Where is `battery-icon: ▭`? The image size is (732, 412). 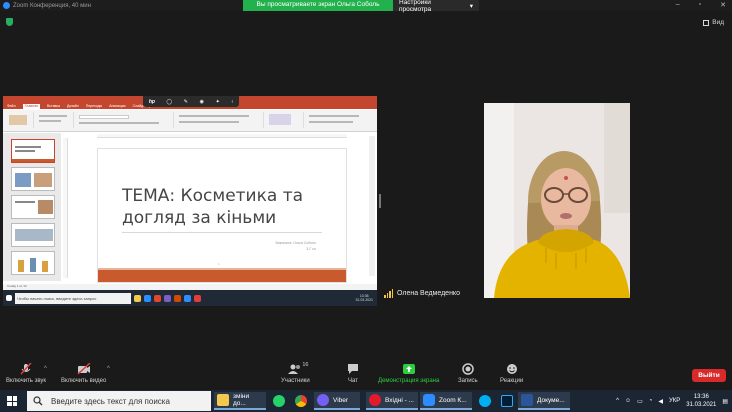 battery-icon: ▭ is located at coordinates (640, 401).